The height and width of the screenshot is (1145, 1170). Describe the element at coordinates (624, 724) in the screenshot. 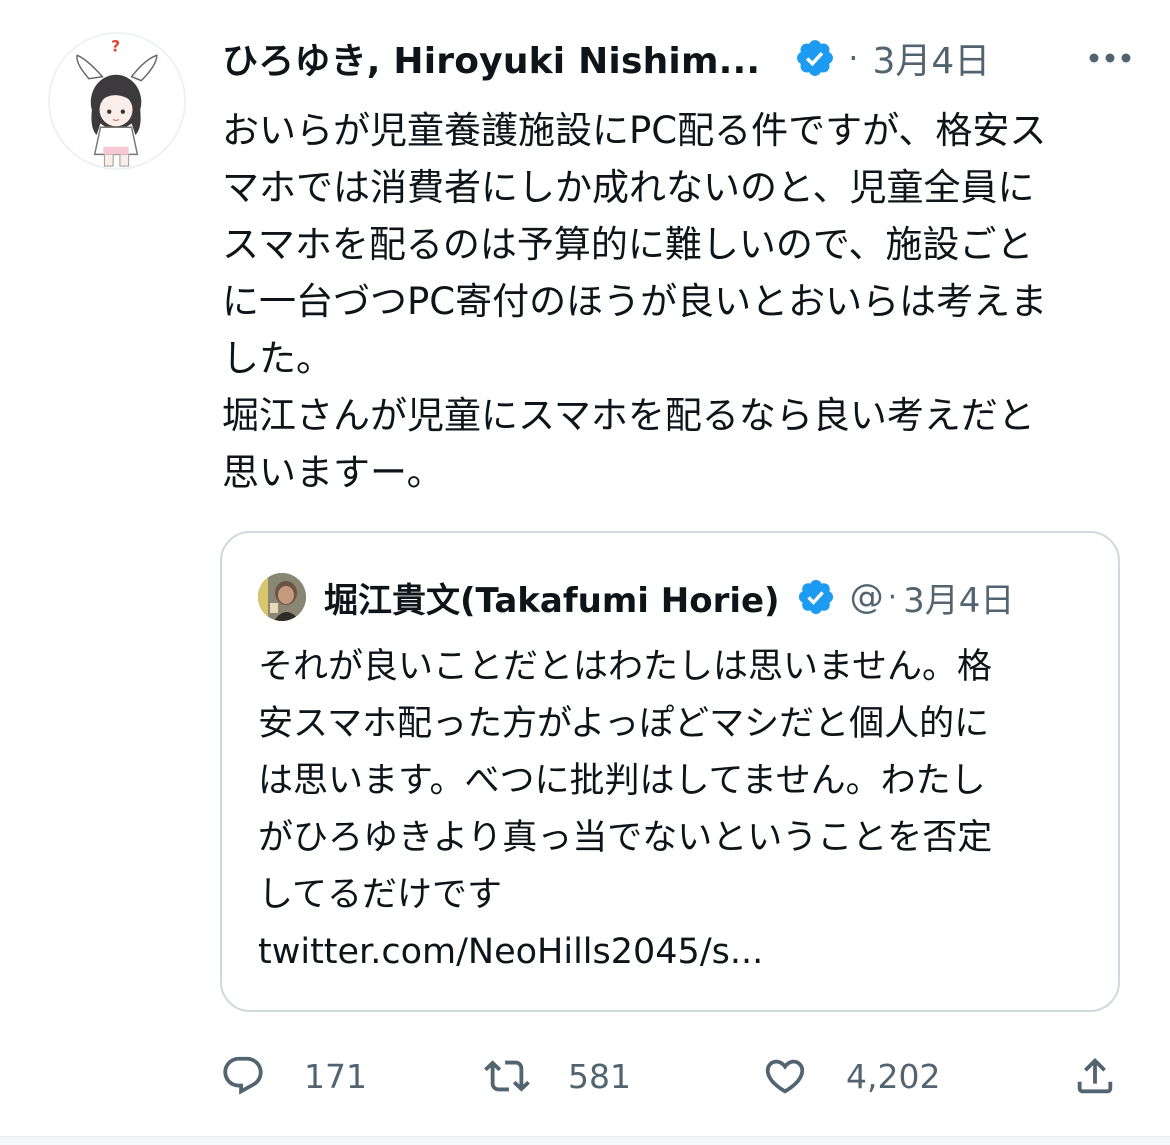

I see `quoted-body-line: 安スマホ配った方がよっぽどマシだと個人的に` at that location.